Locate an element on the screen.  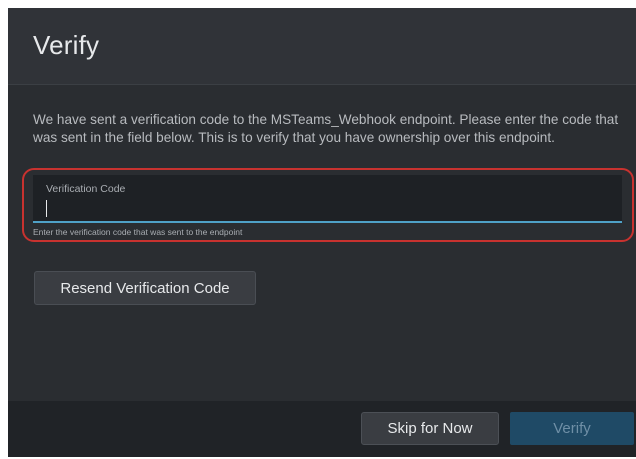
text-caret is located at coordinates (46, 208).